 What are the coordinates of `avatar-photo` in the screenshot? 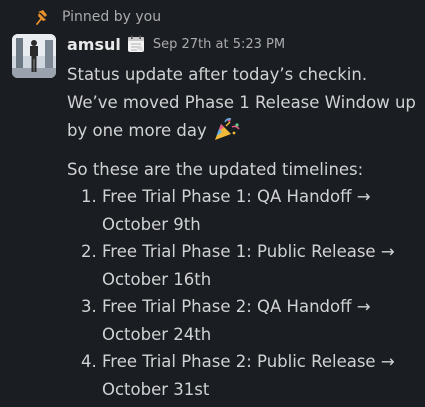 It's located at (34, 56).